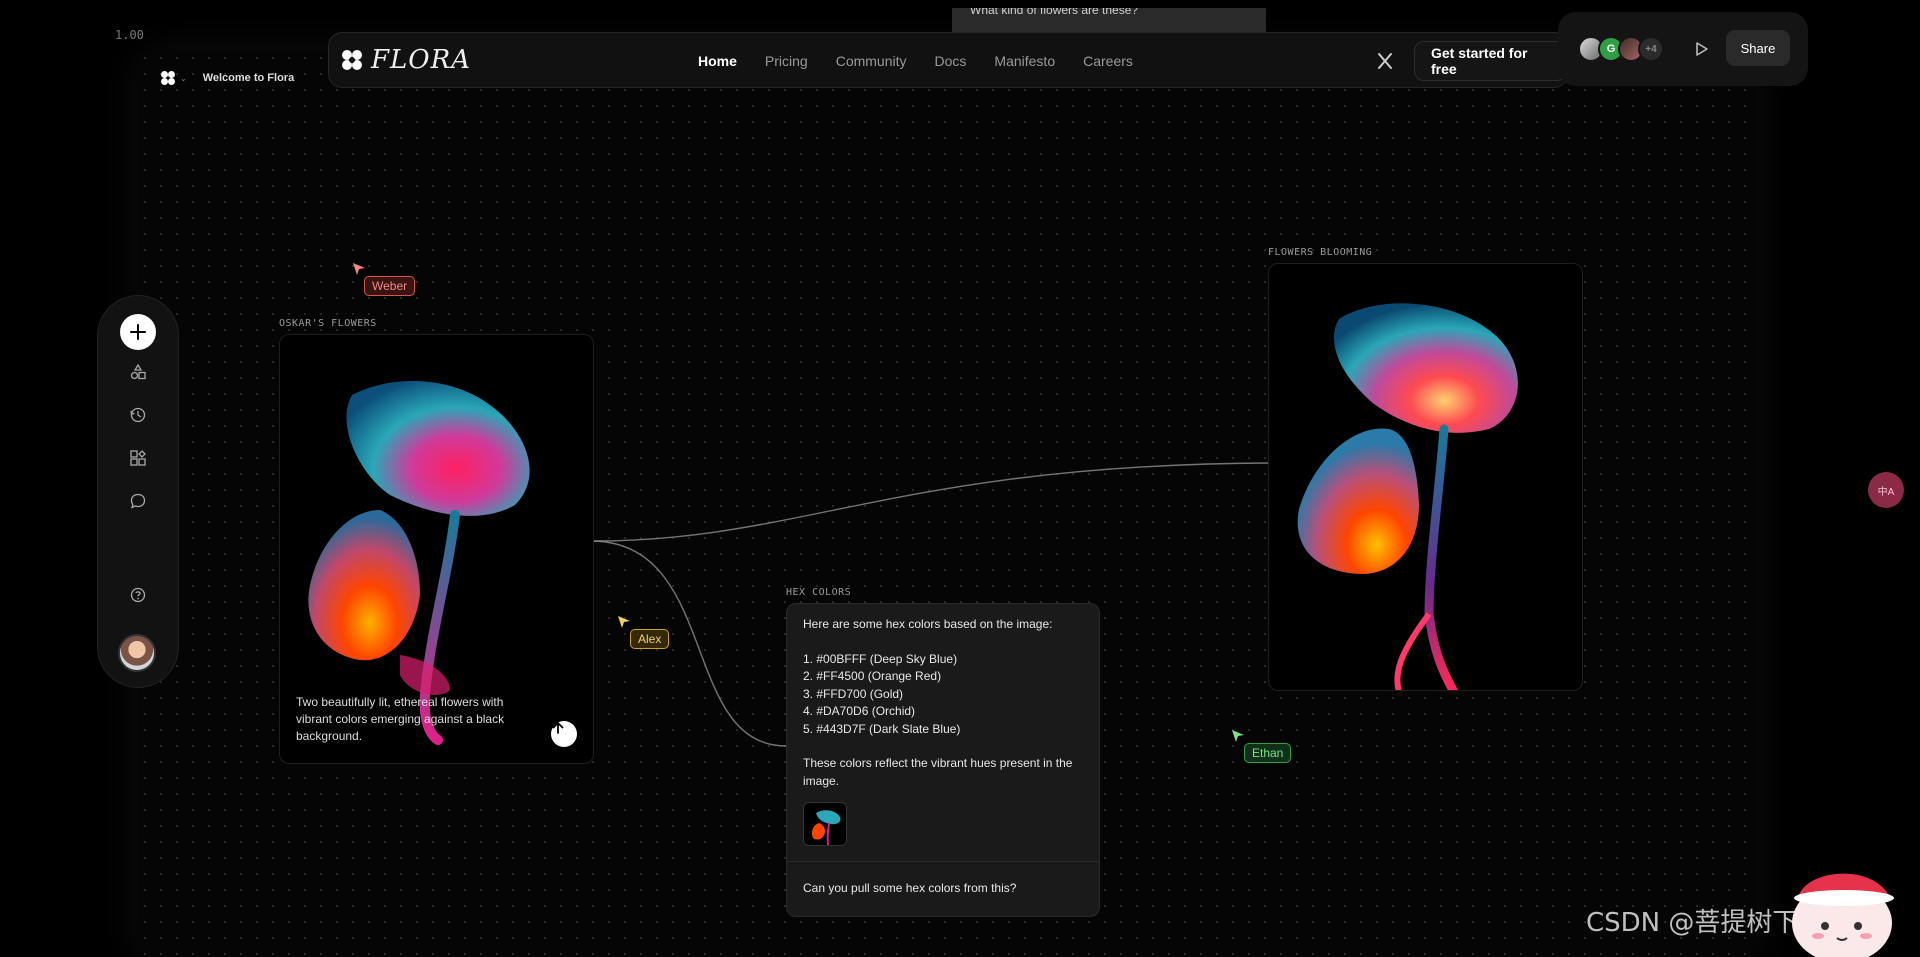 The width and height of the screenshot is (1920, 957). What do you see at coordinates (1385, 61) in the screenshot?
I see `x-social-icon` at bounding box center [1385, 61].